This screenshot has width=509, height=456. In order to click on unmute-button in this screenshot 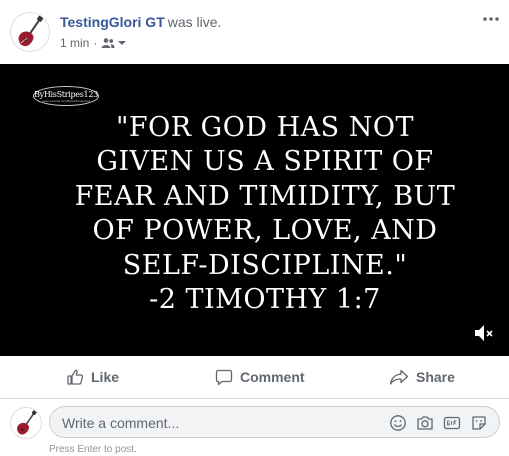, I will do `click(484, 333)`.